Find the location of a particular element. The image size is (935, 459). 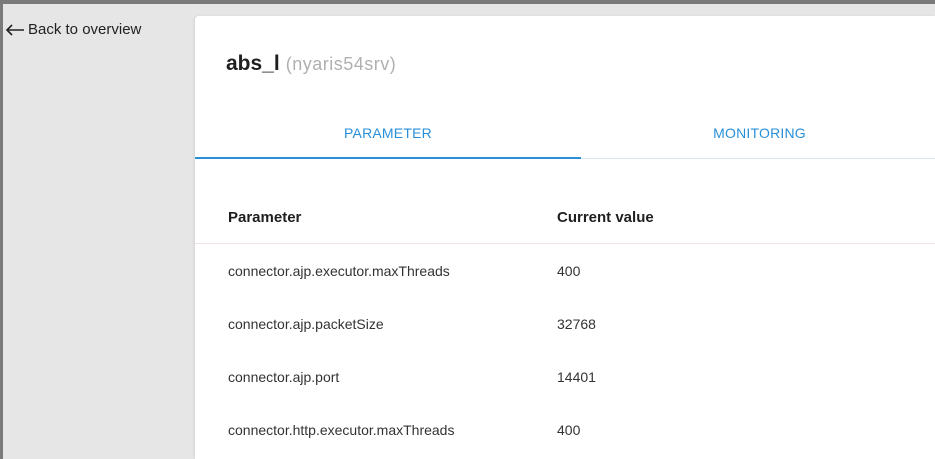

page-title: abs_l (nyaris54srv) is located at coordinates (311, 64).